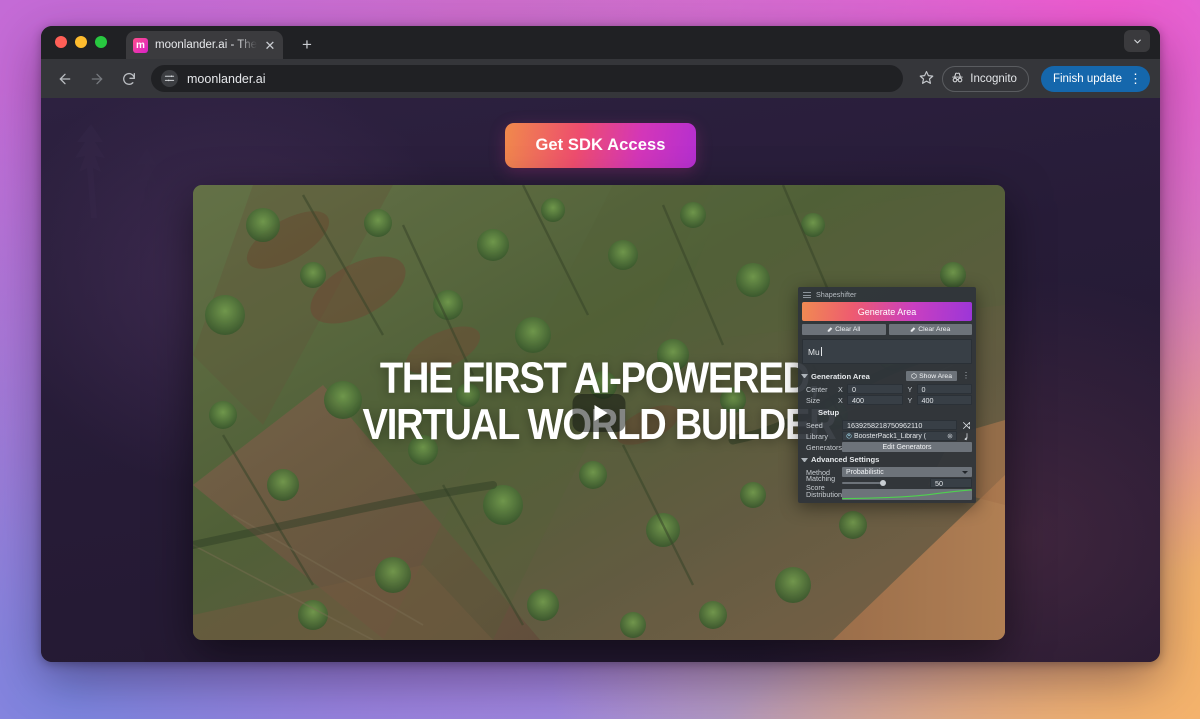  I want to click on close-icon: ✕, so click(270, 45).